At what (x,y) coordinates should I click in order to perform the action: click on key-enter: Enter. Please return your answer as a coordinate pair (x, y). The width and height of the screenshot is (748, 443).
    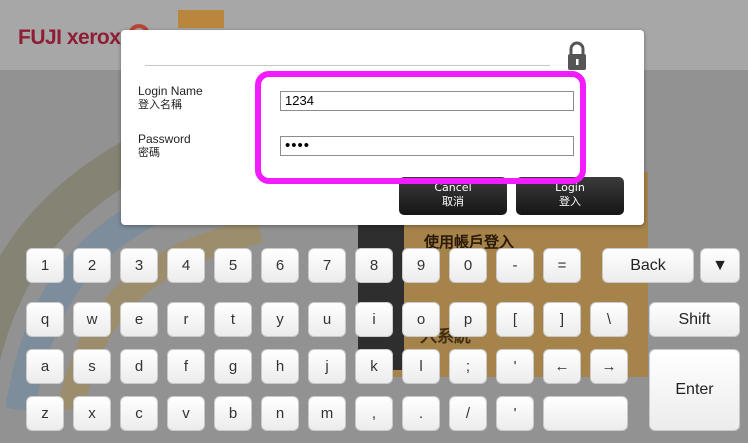
    Looking at the image, I should click on (694, 390).